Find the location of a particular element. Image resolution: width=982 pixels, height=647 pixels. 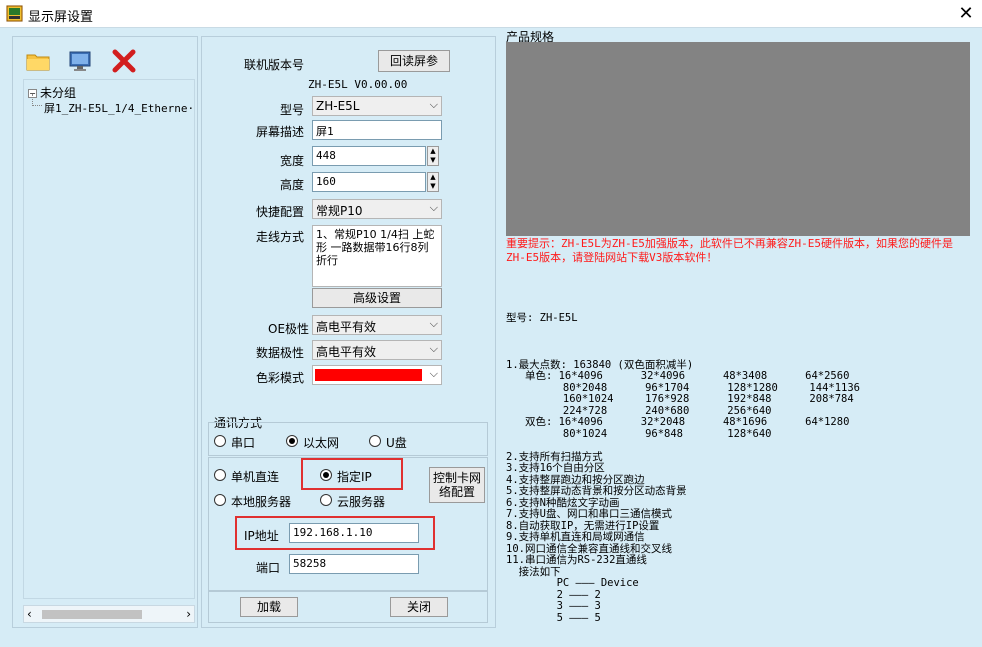

ip-label: IP地址 is located at coordinates (261, 536).